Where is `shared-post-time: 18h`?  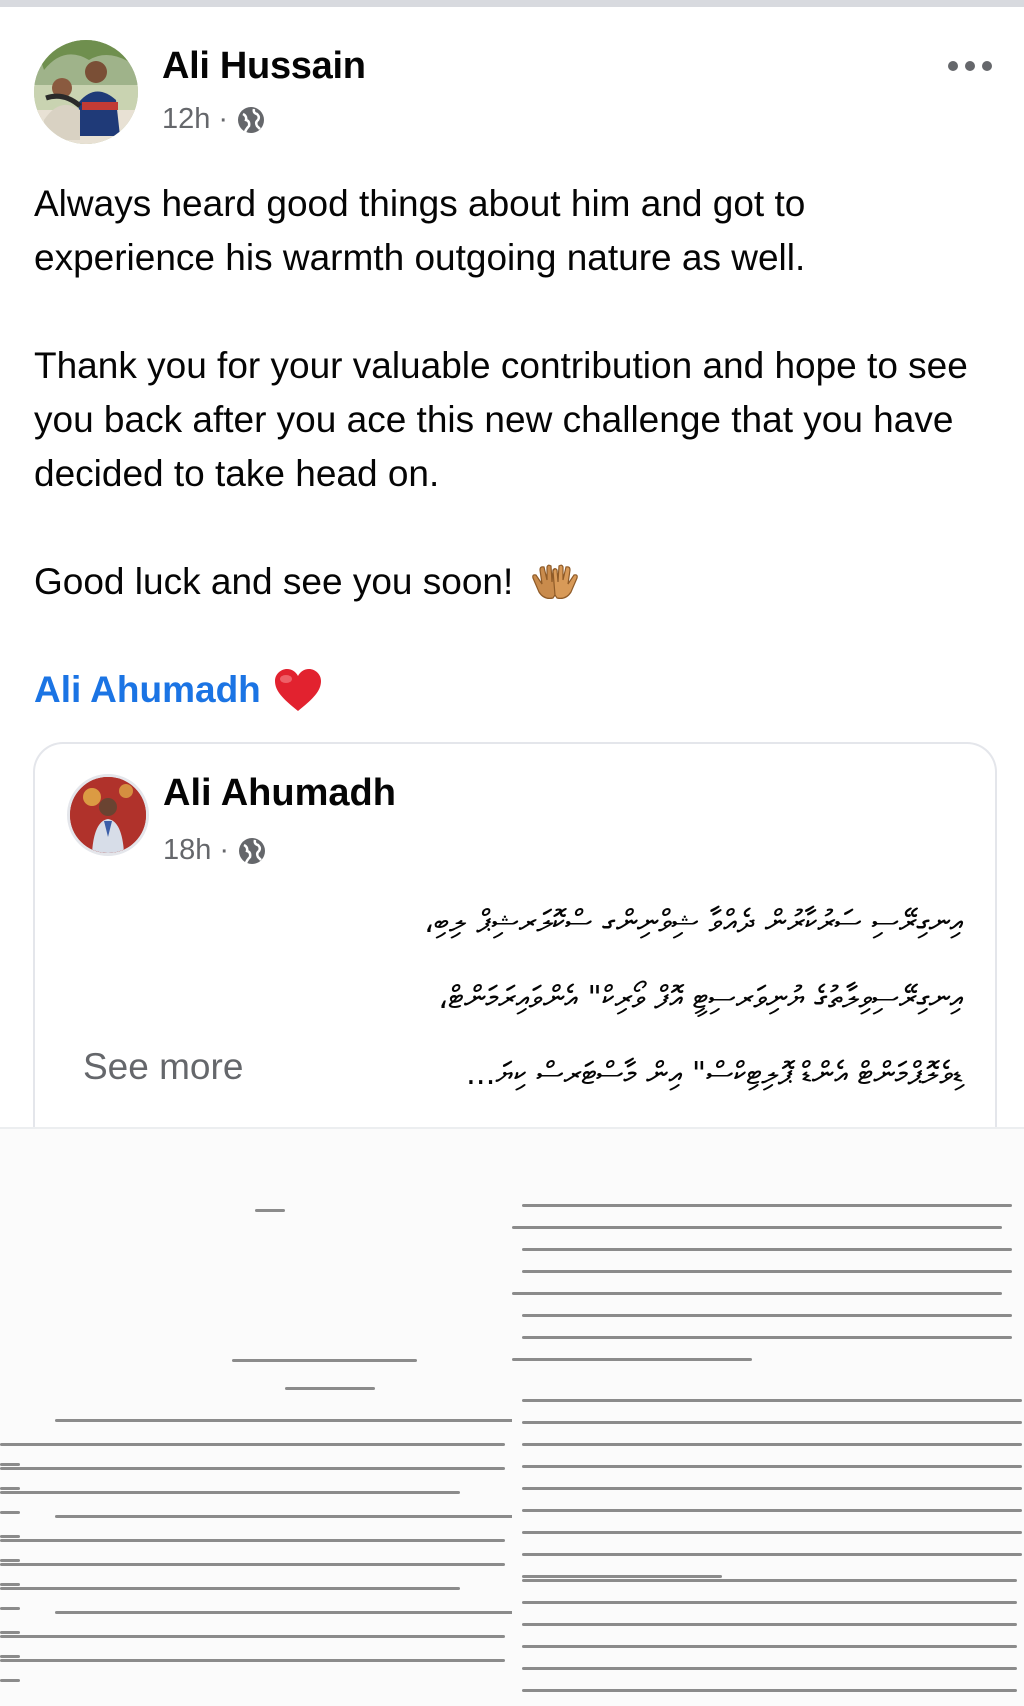
shared-post-time: 18h is located at coordinates (187, 850).